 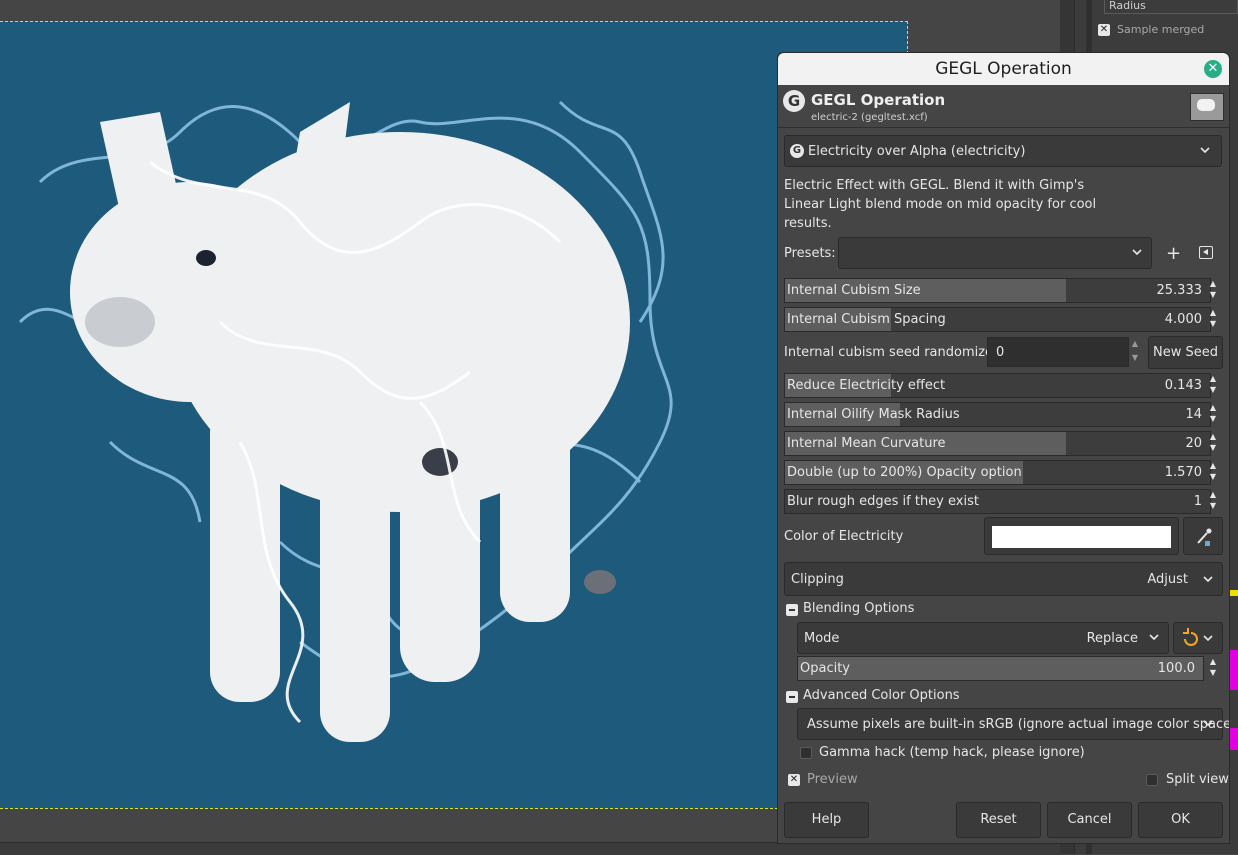 I want to click on clipping-value: Adjust, so click(x=1167, y=579).